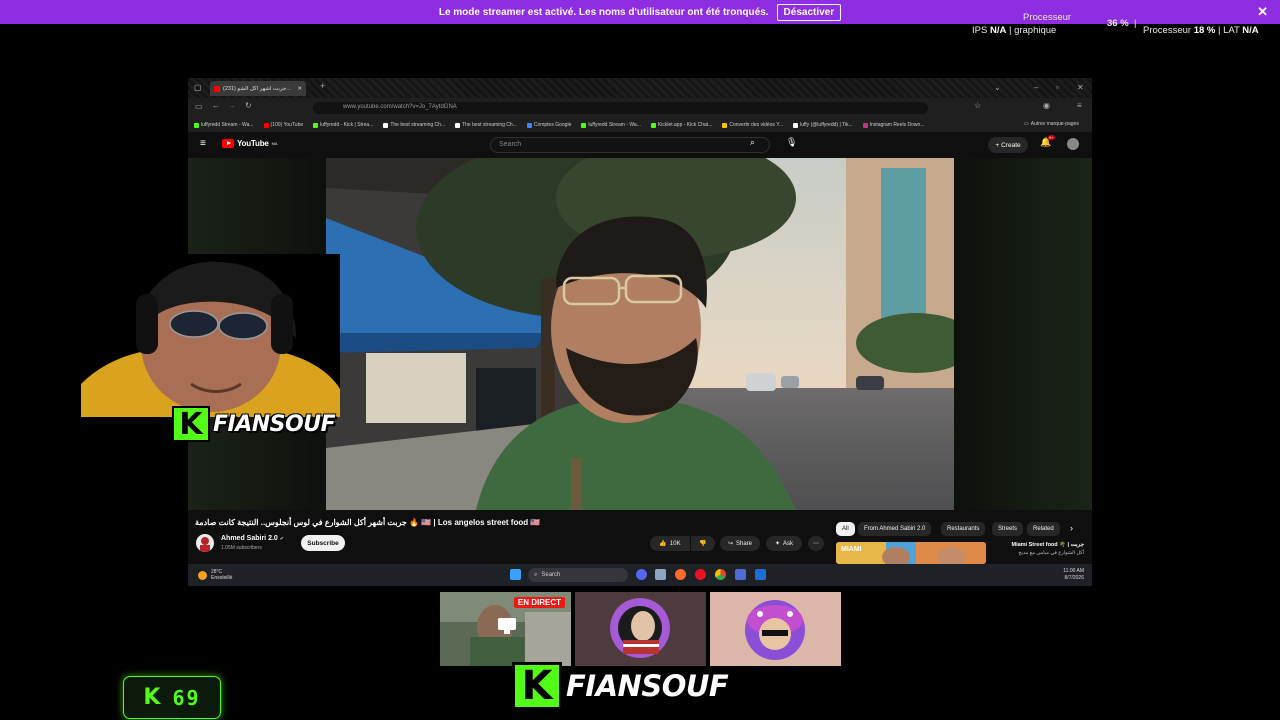  Describe the element at coordinates (1026, 124) in the screenshot. I see `folder-icon: ▭` at that location.